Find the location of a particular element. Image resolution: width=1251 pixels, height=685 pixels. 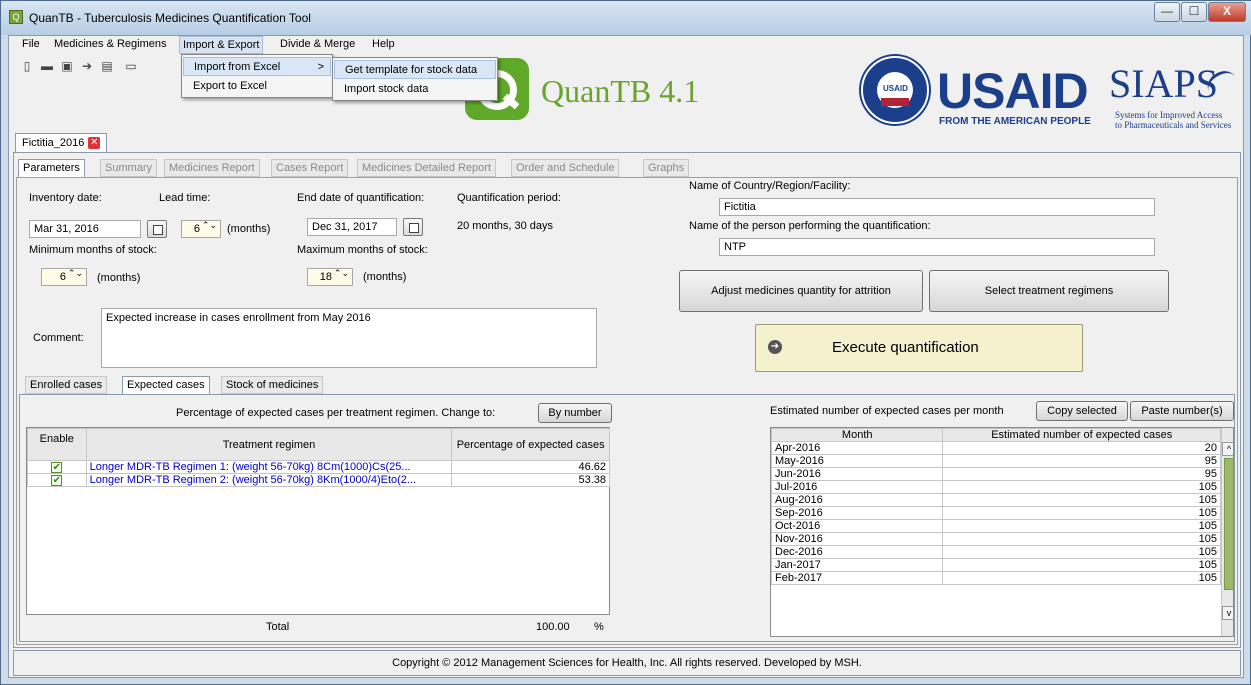

menu-file: File is located at coordinates (31, 44).